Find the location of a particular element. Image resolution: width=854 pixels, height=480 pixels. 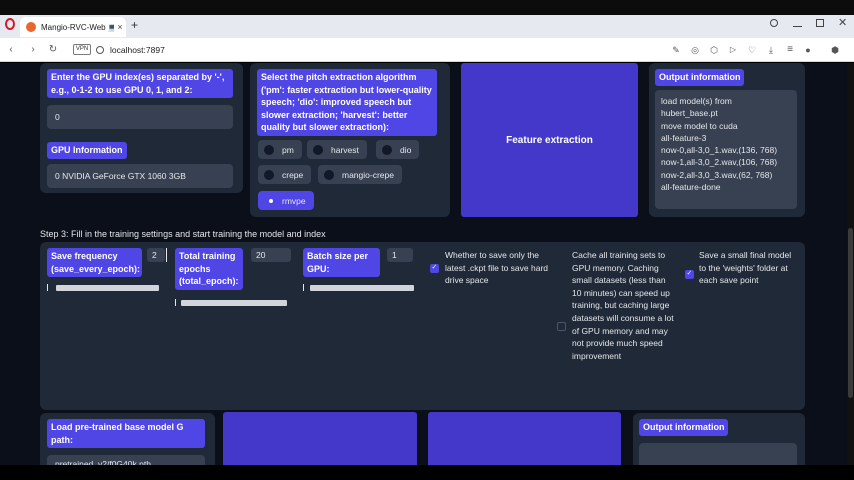

pitch-option-dio: dio is located at coordinates (398, 149).